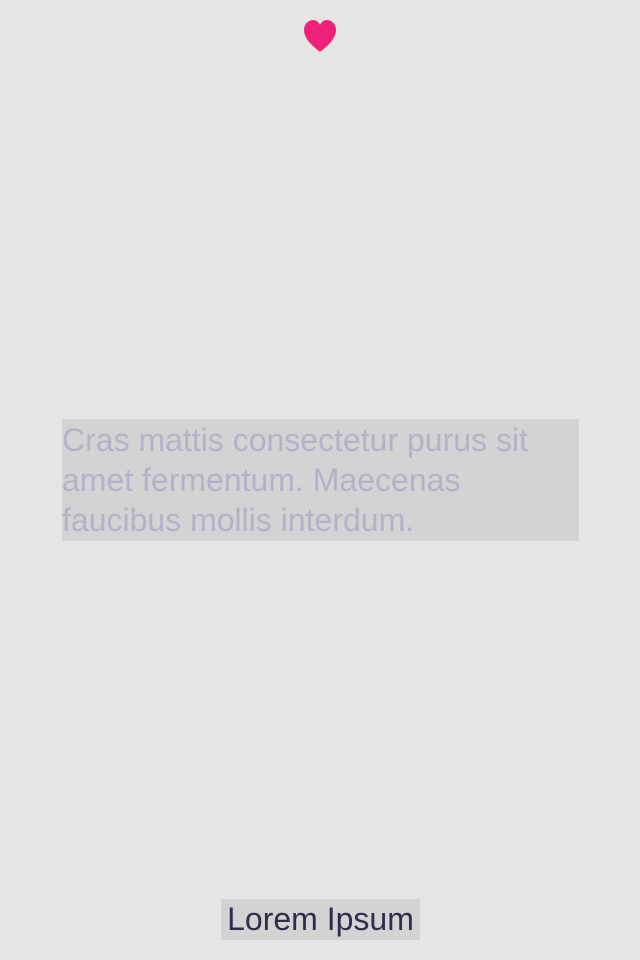  I want to click on heart-shape, so click(320, 36).